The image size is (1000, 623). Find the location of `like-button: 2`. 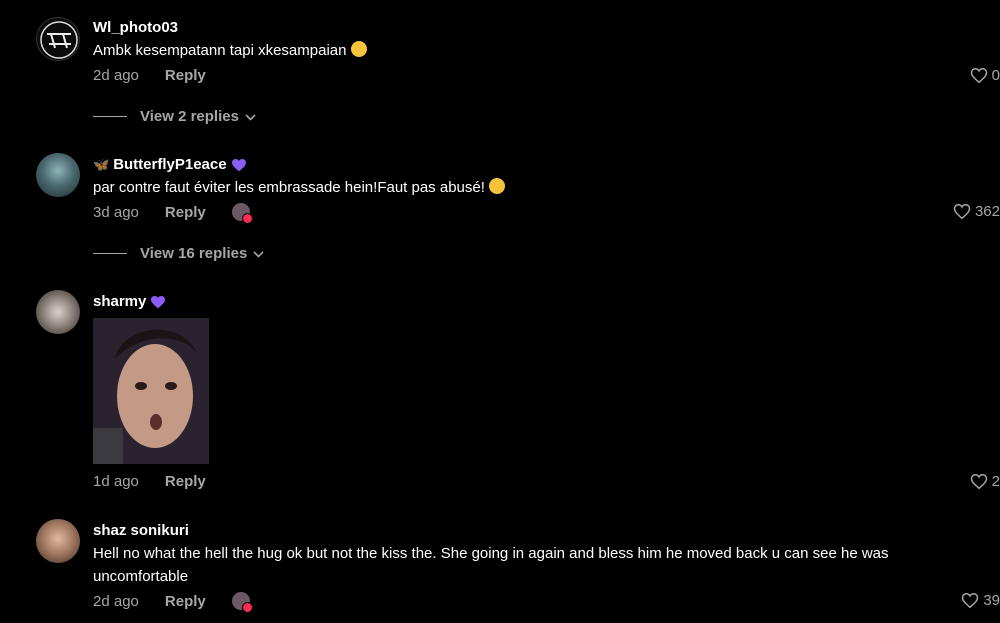

like-button: 2 is located at coordinates (985, 481).